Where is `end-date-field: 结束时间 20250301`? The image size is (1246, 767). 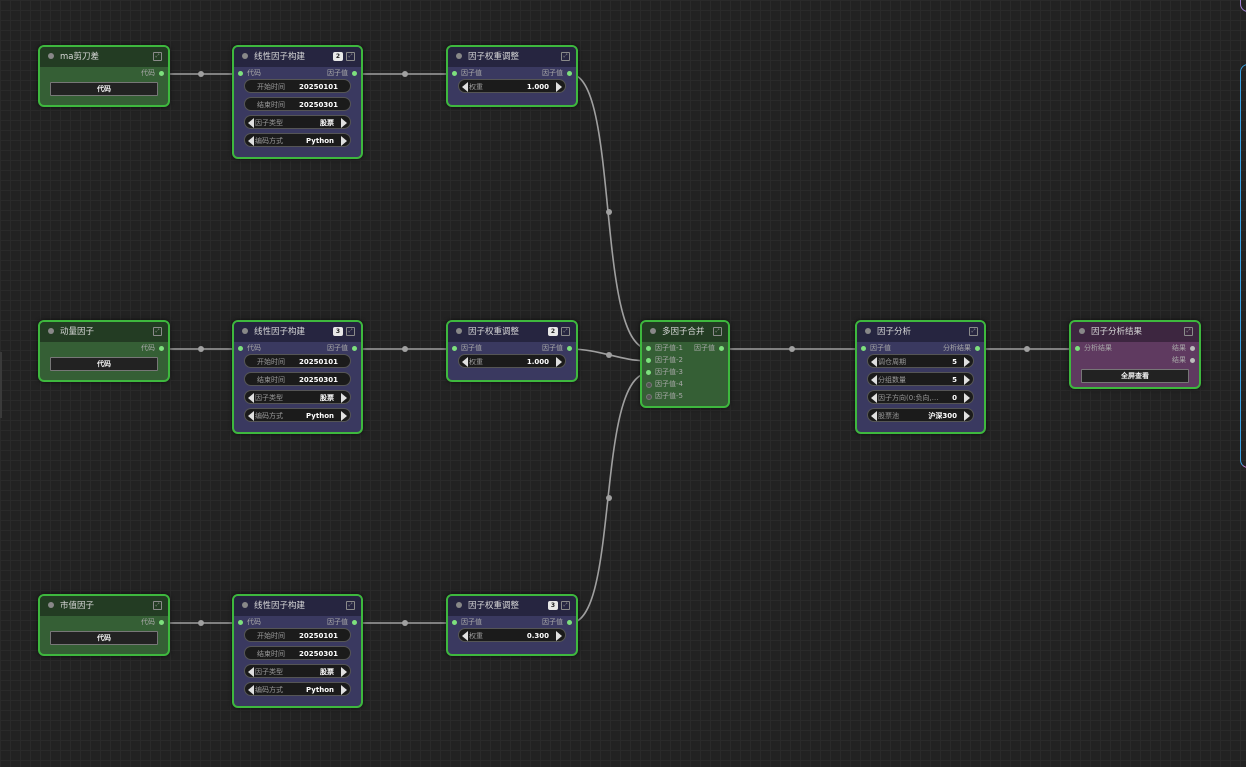 end-date-field: 结束时间 20250301 is located at coordinates (297, 653).